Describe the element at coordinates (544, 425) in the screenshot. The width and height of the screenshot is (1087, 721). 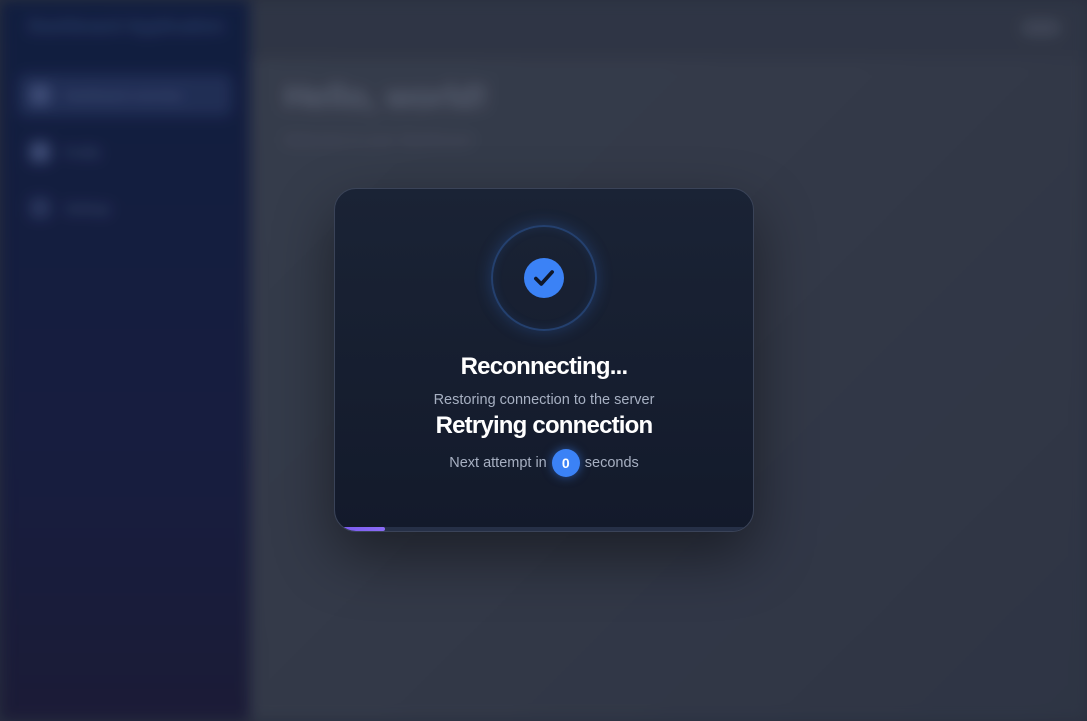
I see `connection-status: Retrying connection` at that location.